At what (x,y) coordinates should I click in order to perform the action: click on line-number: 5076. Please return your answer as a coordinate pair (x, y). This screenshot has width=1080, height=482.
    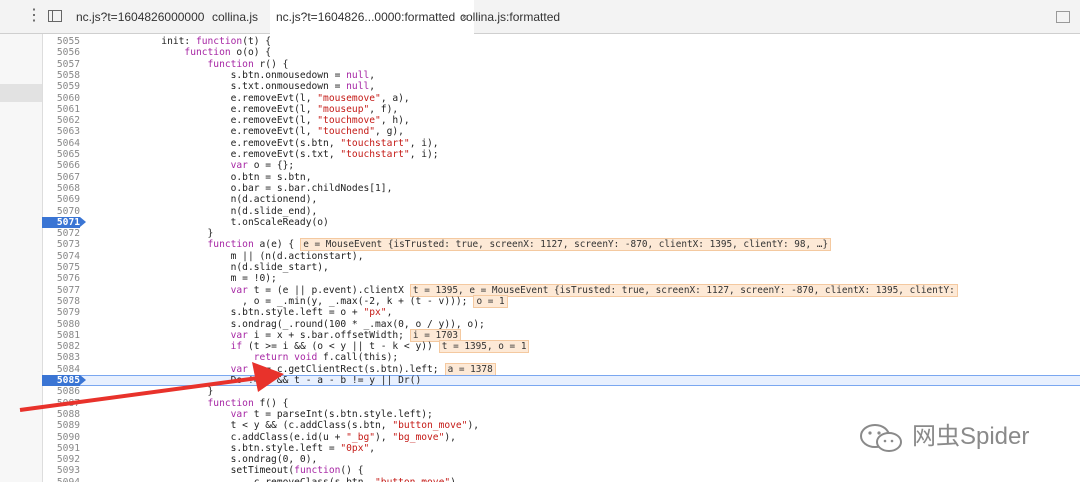
    Looking at the image, I should click on (61, 278).